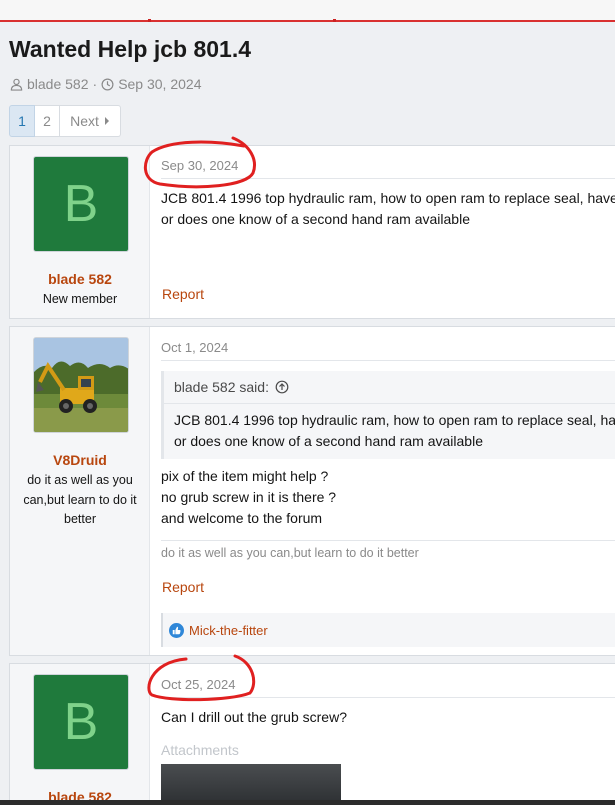 Image resolution: width=615 pixels, height=805 pixels. Describe the element at coordinates (106, 121) in the screenshot. I see `caret-right-icon` at that location.